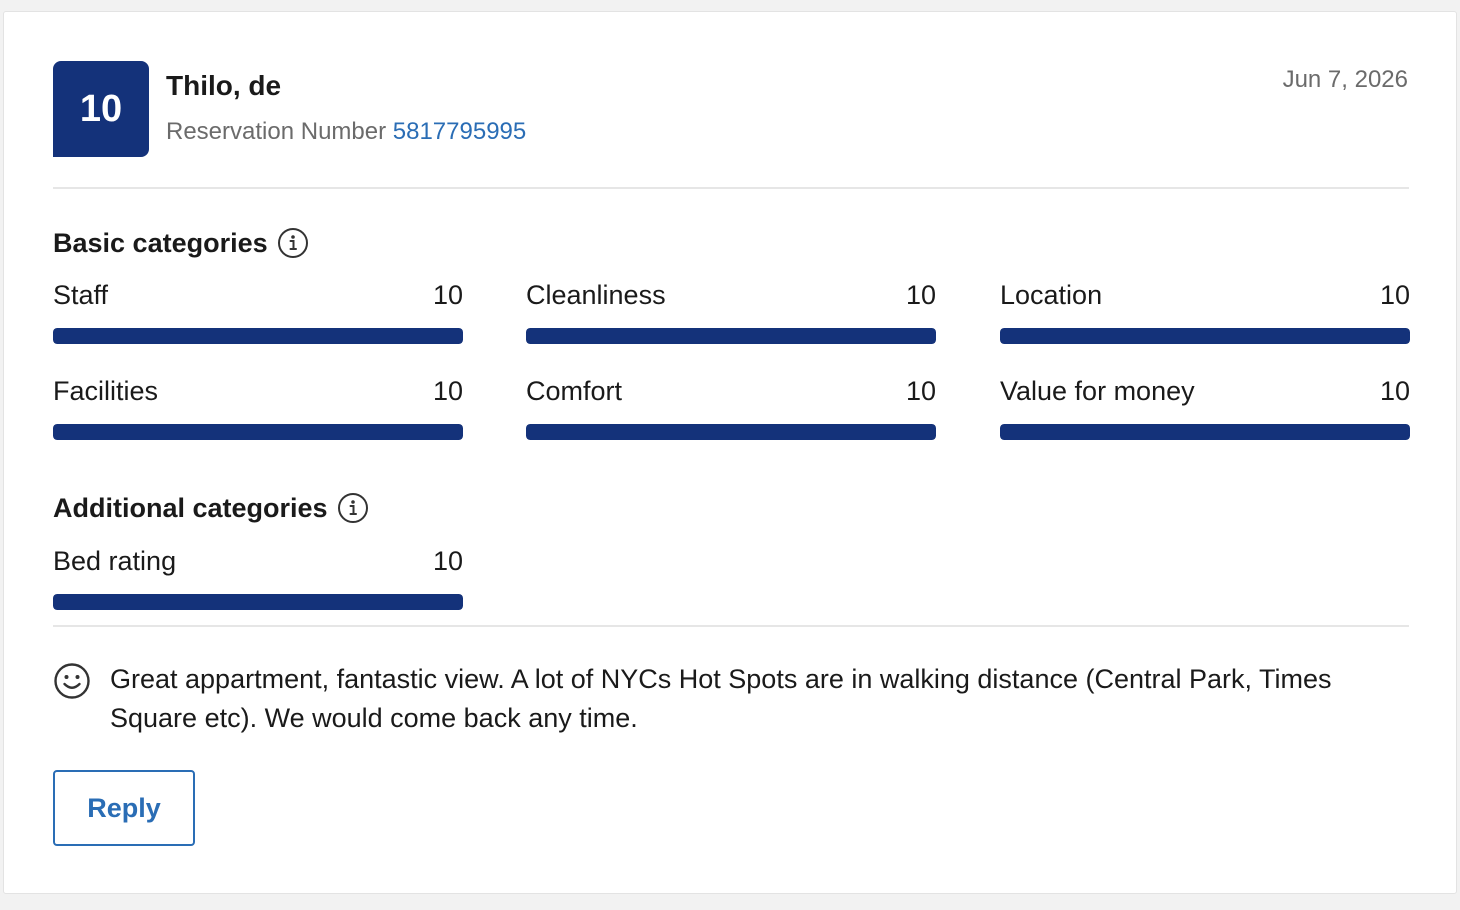 The image size is (1460, 910). I want to click on category-label: Bed rating, so click(115, 561).